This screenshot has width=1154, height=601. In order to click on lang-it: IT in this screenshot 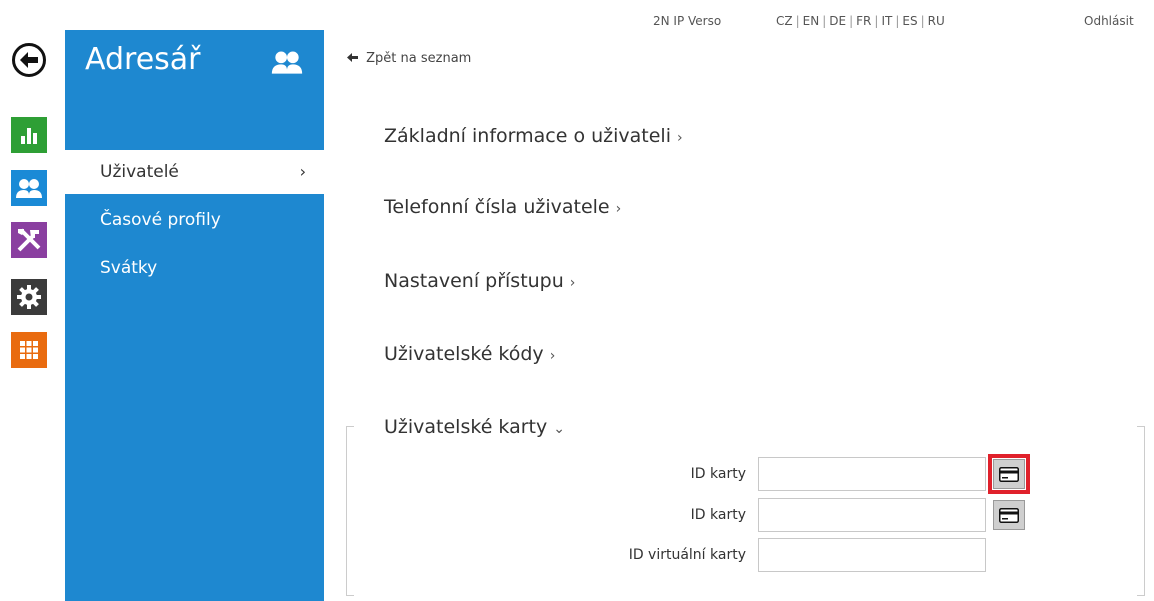, I will do `click(886, 21)`.